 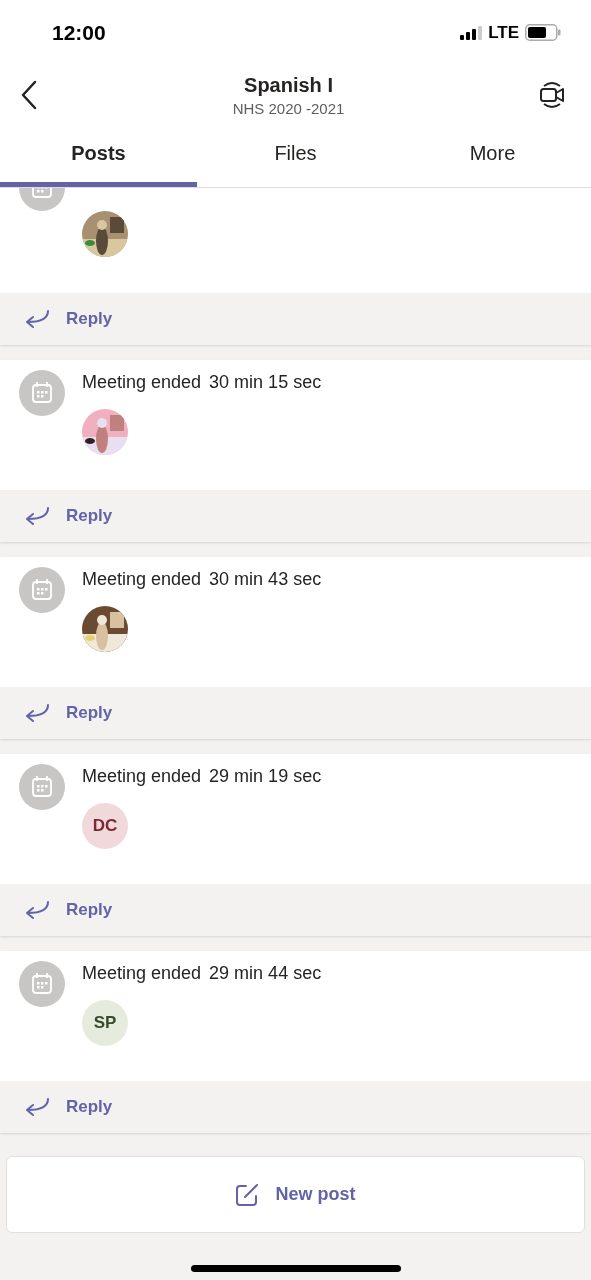 What do you see at coordinates (265, 973) in the screenshot?
I see `meeting-duration: 29 min 44 sec` at bounding box center [265, 973].